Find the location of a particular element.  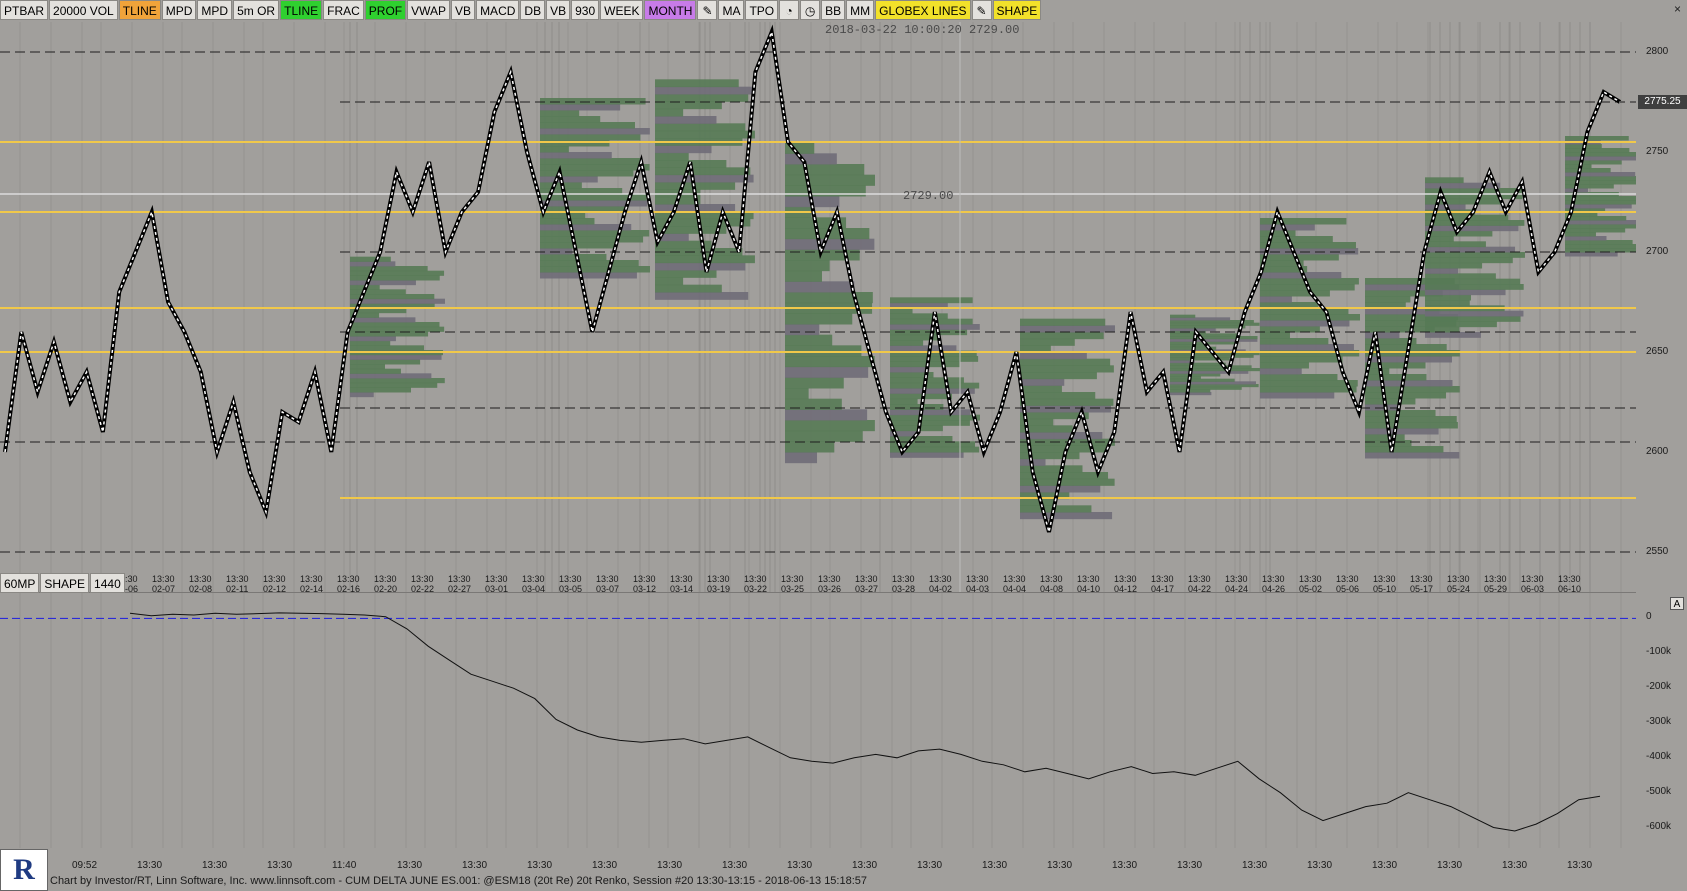

delta-tick-label: 0 is located at coordinates (1649, 617).